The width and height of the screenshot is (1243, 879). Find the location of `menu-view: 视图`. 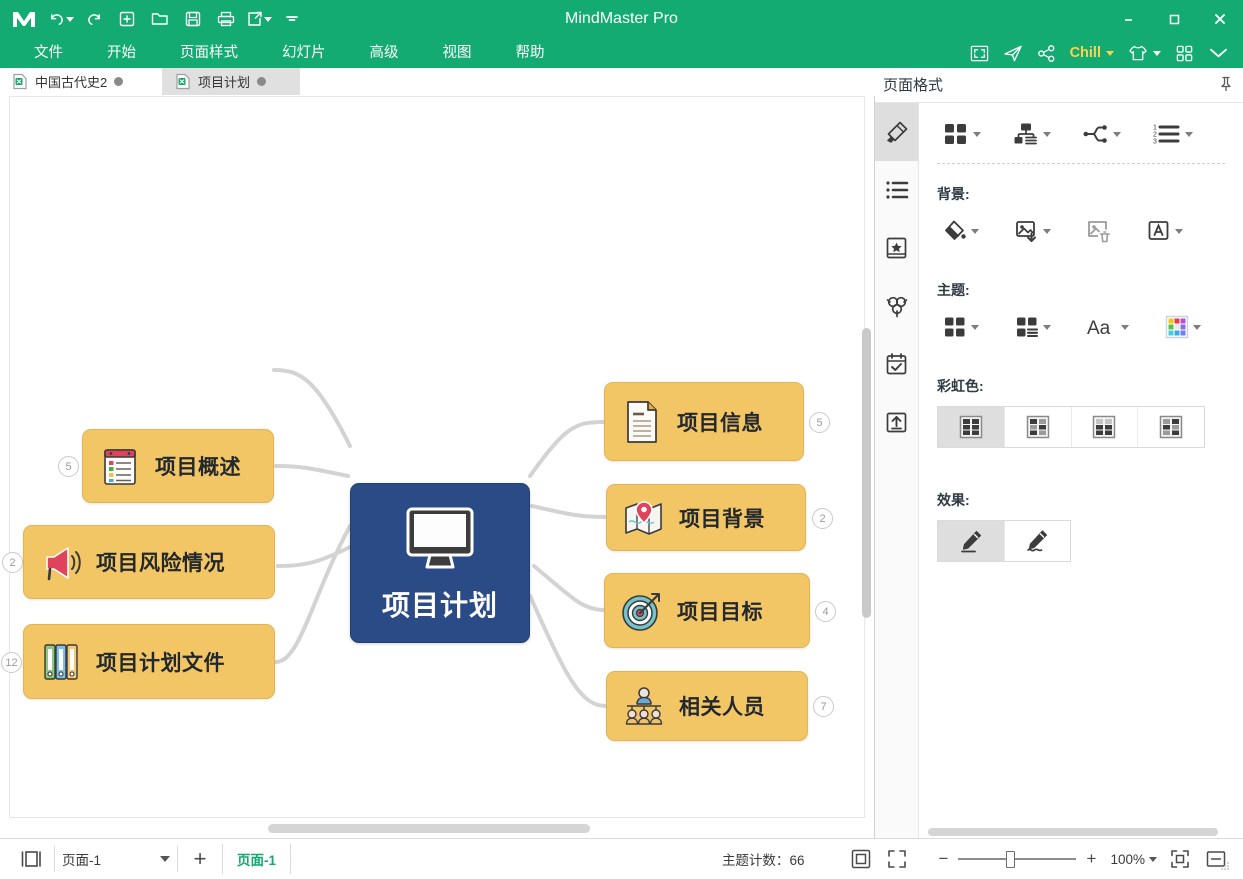

menu-view: 视图 is located at coordinates (457, 53).